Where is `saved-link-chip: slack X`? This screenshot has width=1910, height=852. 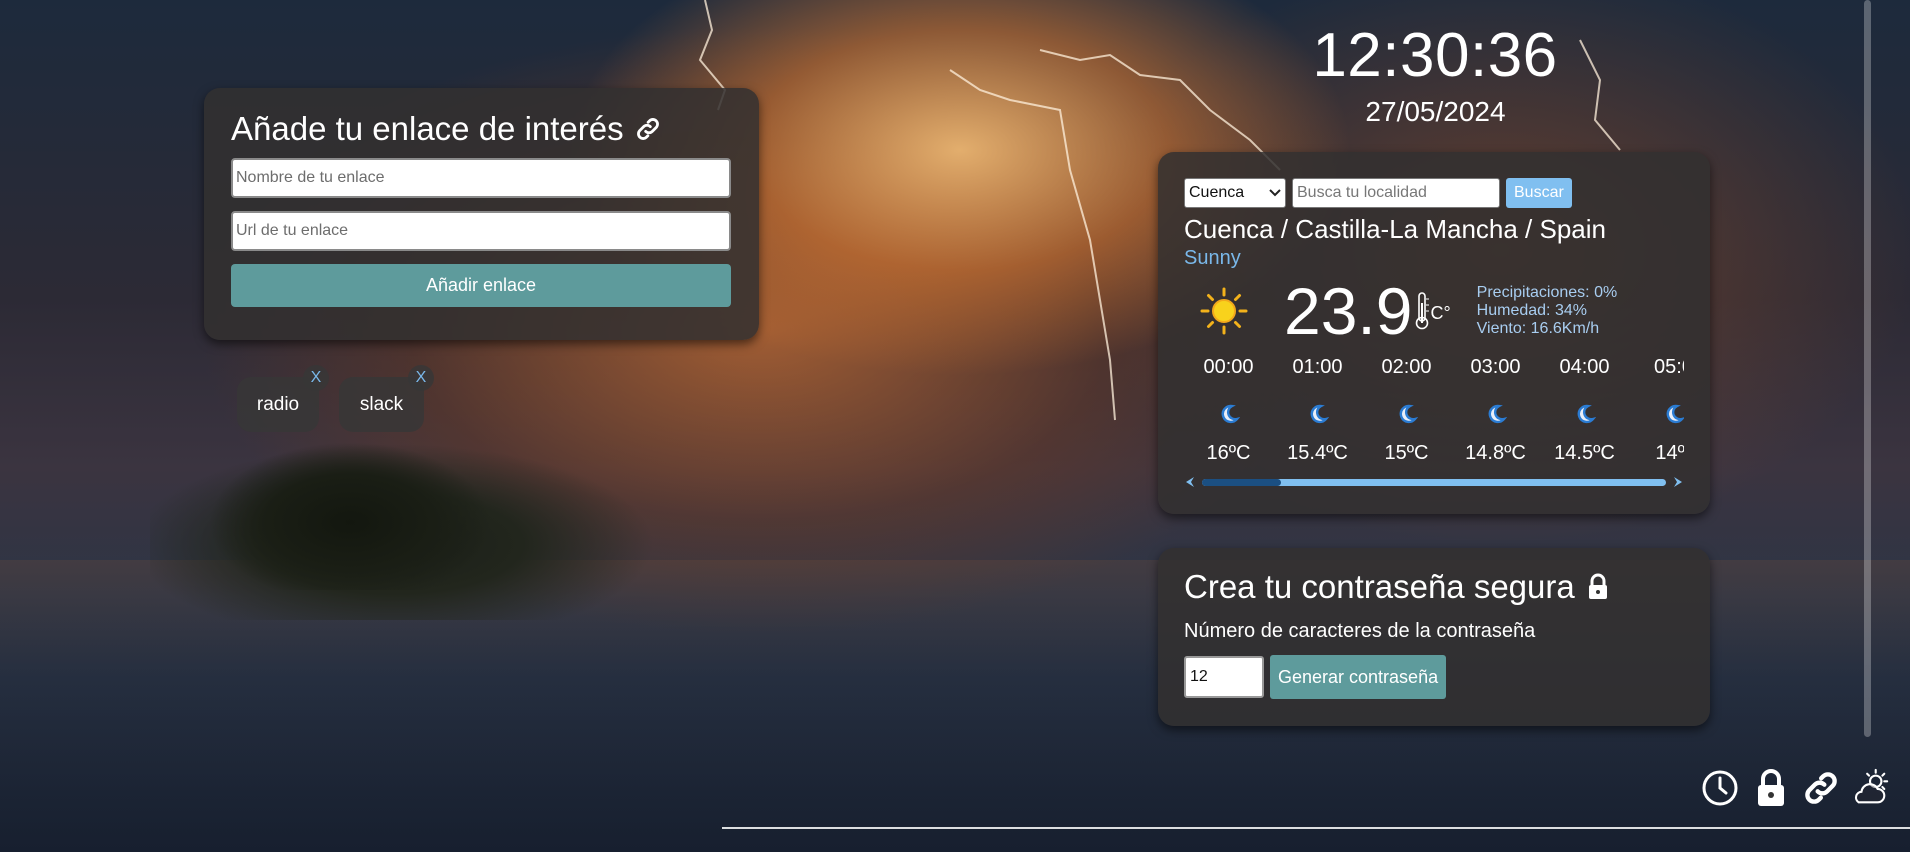 saved-link-chip: slack X is located at coordinates (386, 398).